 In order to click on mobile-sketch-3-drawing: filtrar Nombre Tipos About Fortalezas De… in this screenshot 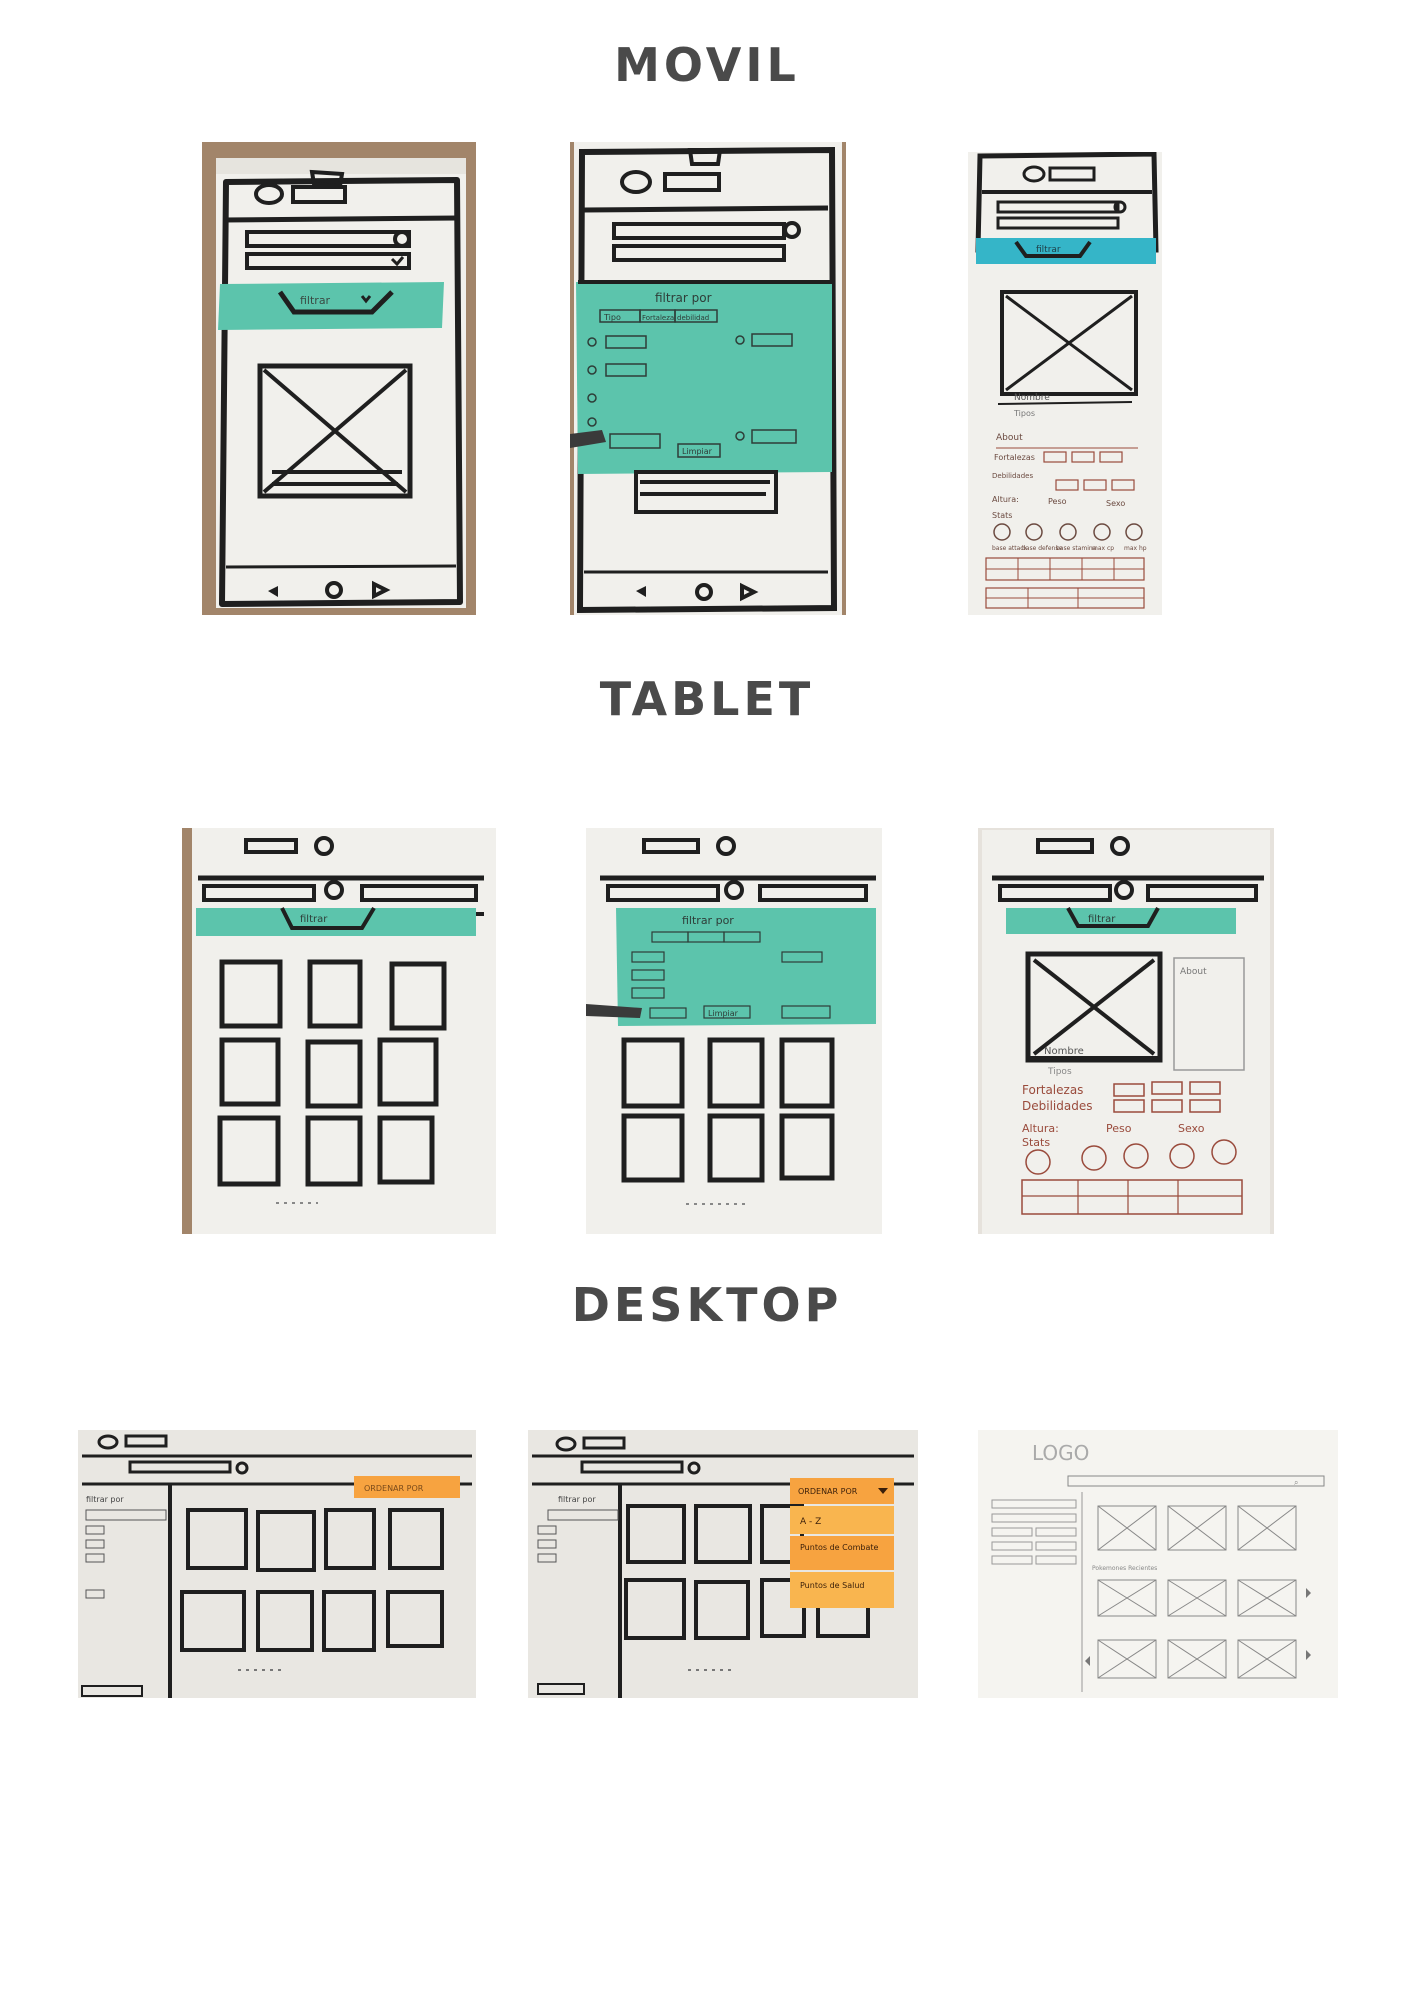, I will do `click(1067, 380)`.